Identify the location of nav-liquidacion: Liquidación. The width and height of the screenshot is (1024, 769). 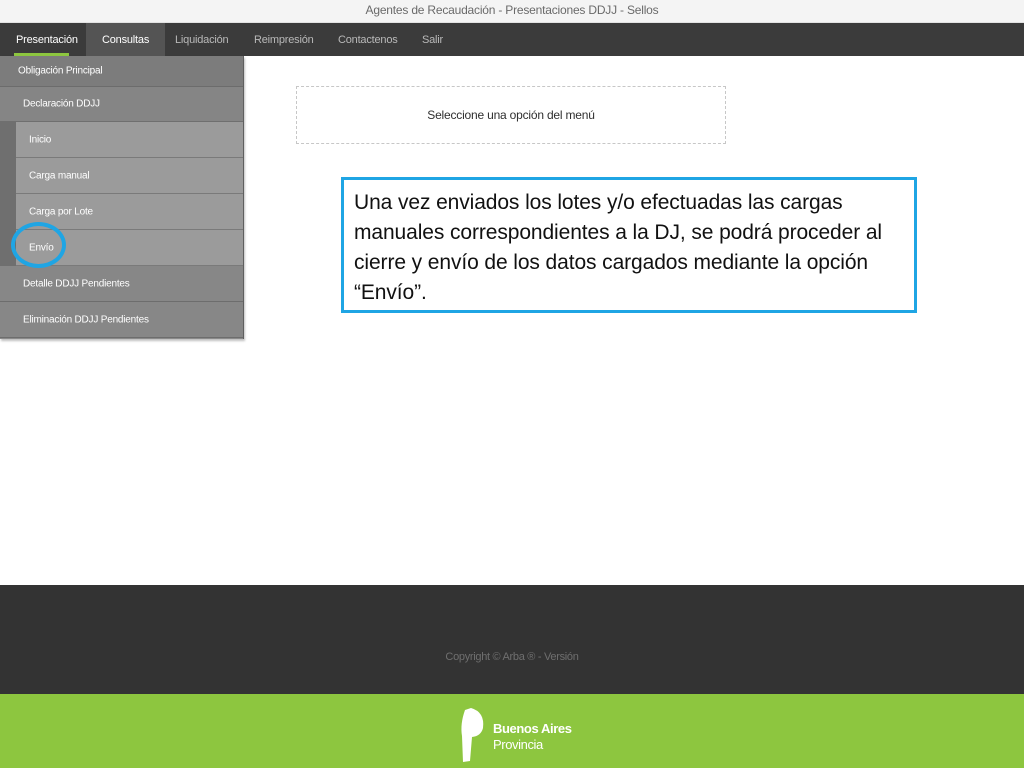
(202, 40).